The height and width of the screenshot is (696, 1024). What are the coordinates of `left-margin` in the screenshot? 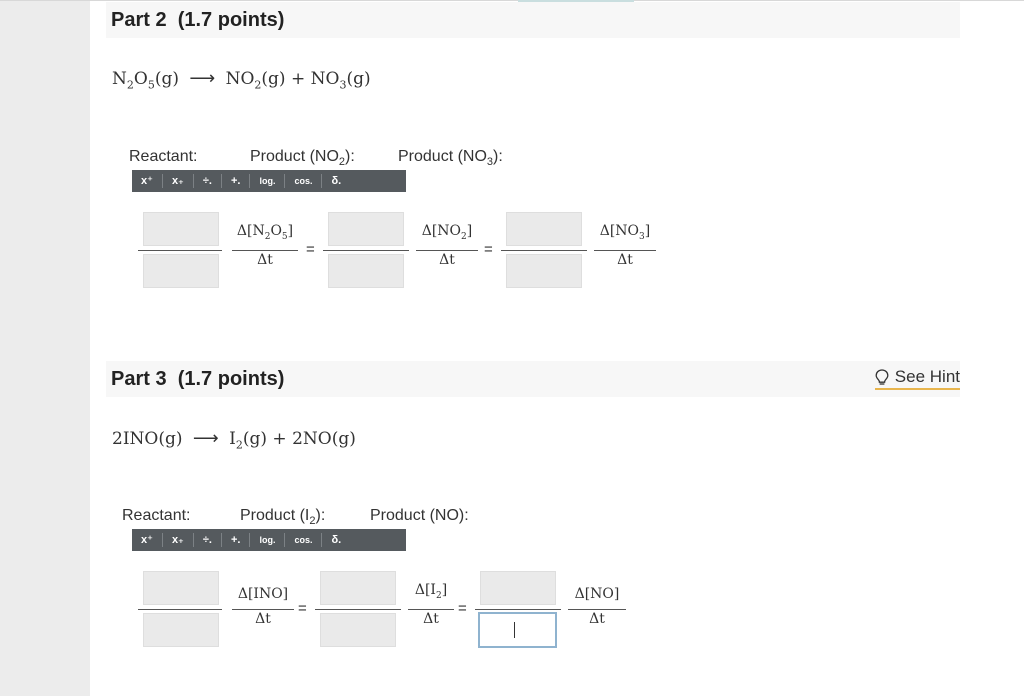 It's located at (45, 348).